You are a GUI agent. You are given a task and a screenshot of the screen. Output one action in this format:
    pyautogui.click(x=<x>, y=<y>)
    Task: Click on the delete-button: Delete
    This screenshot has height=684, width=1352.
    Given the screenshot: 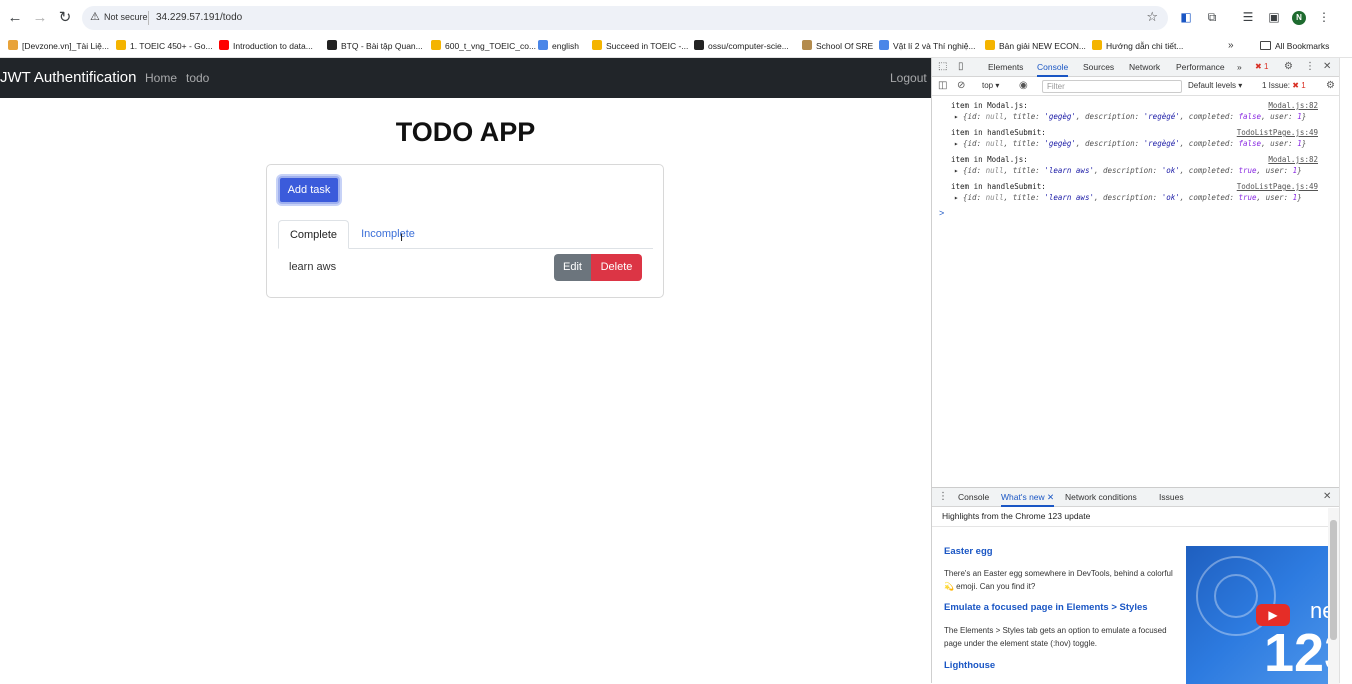 What is the action you would take?
    pyautogui.click(x=616, y=267)
    